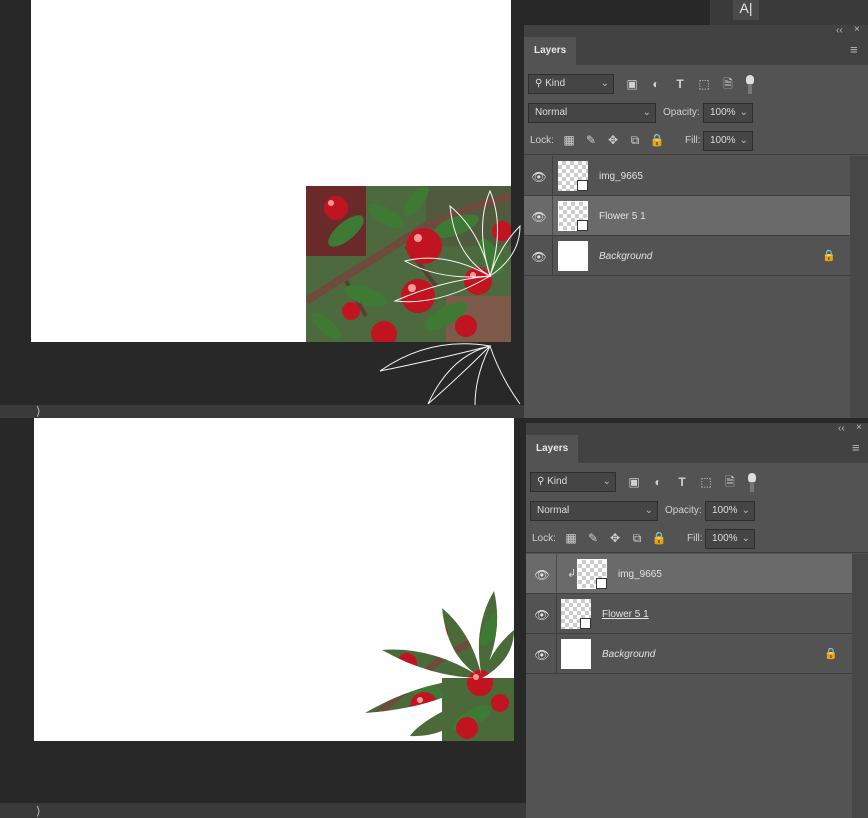  What do you see at coordinates (750, 89) in the screenshot?
I see `top-filter-toggle-track` at bounding box center [750, 89].